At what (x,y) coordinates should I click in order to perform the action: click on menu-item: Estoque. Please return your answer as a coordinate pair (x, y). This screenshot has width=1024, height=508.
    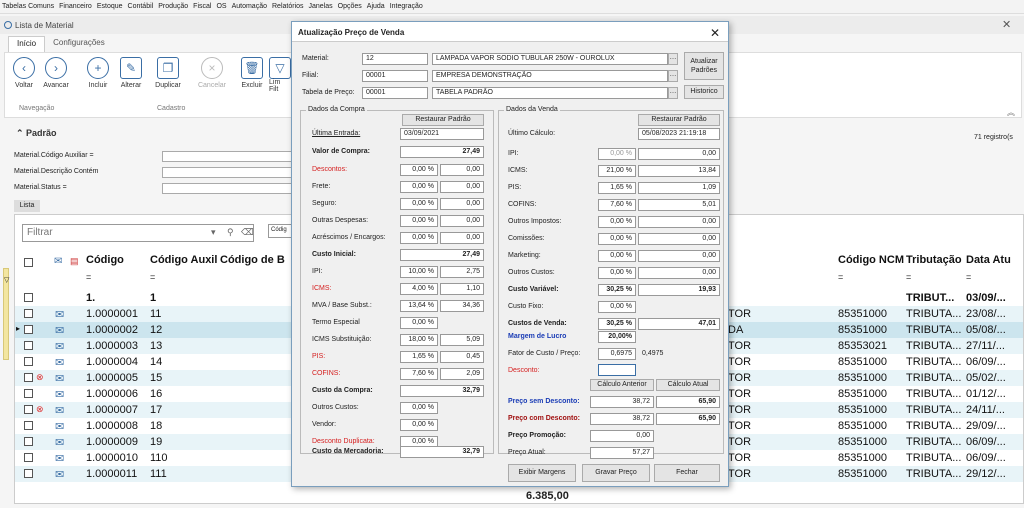
    Looking at the image, I should click on (110, 6).